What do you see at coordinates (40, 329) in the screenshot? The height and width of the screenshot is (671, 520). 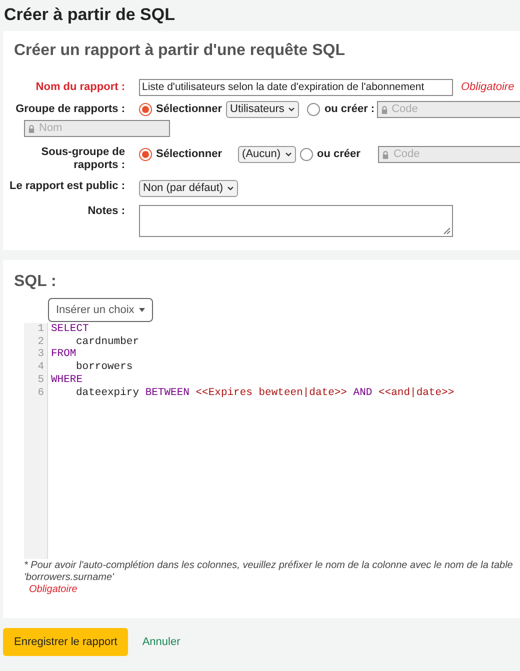 I see `line-number: 1` at bounding box center [40, 329].